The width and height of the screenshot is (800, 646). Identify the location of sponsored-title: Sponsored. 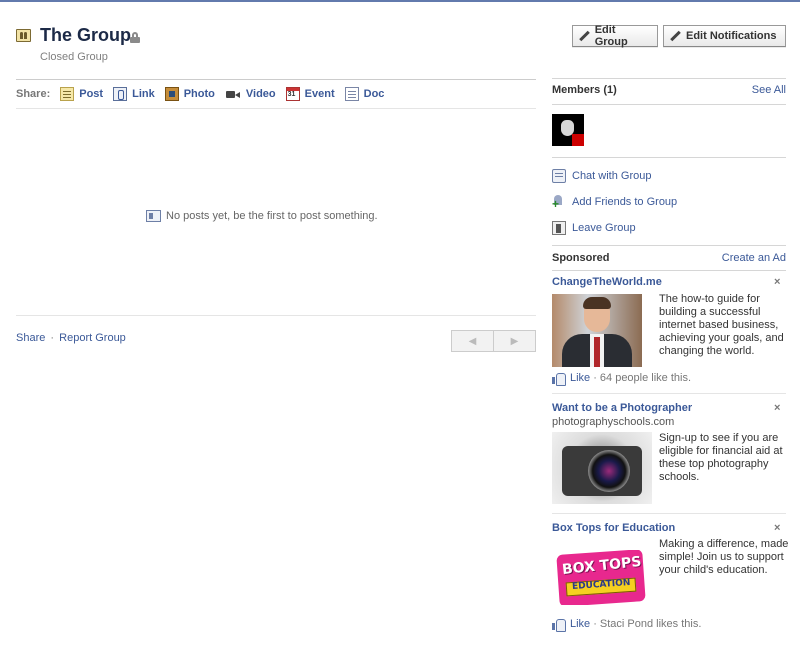
(581, 258).